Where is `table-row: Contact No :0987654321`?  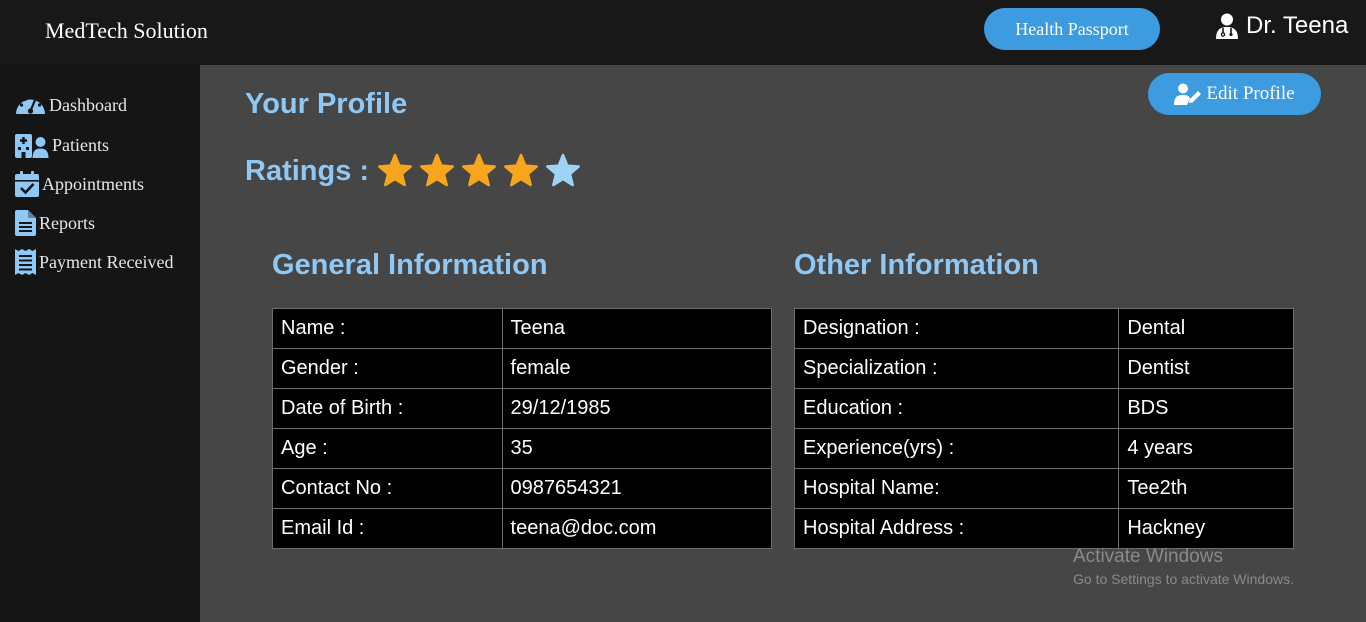
table-row: Contact No :0987654321 is located at coordinates (522, 488).